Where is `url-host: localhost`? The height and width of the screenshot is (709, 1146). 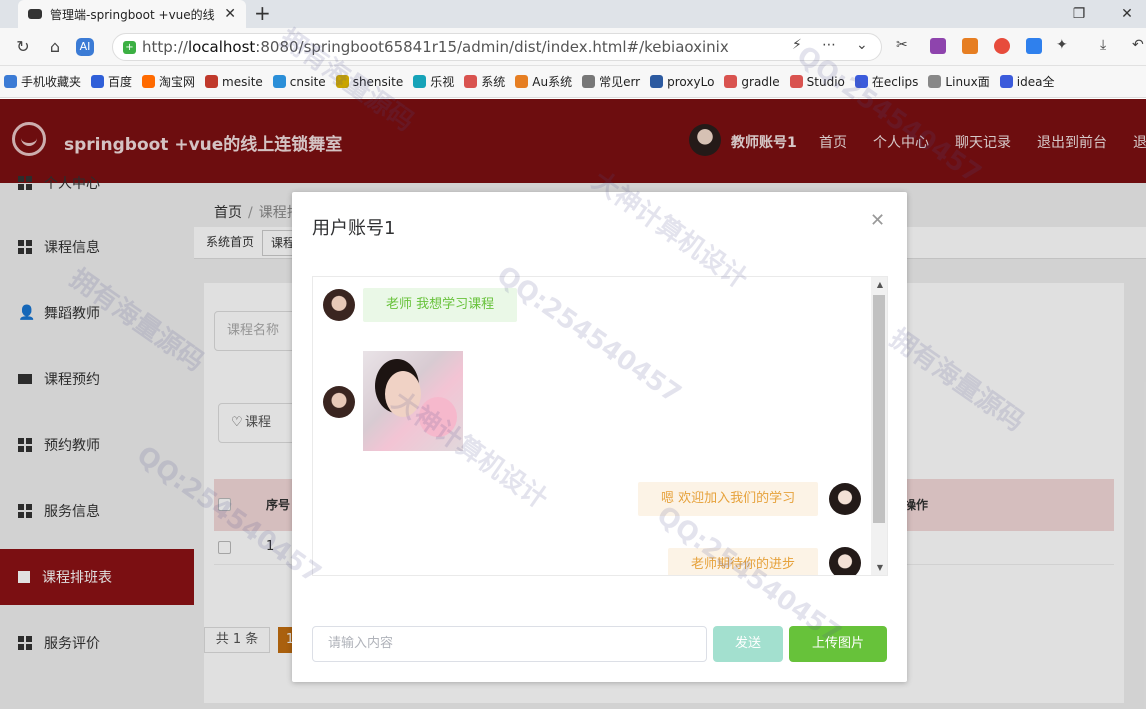
url-host: localhost is located at coordinates (221, 47).